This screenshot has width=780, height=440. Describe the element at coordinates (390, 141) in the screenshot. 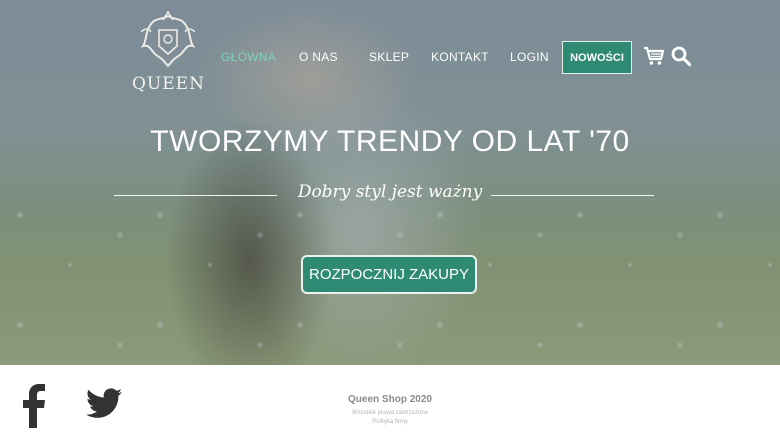

I see `hero-headline: TWORZYMY TRENDY OD LAT '70` at that location.